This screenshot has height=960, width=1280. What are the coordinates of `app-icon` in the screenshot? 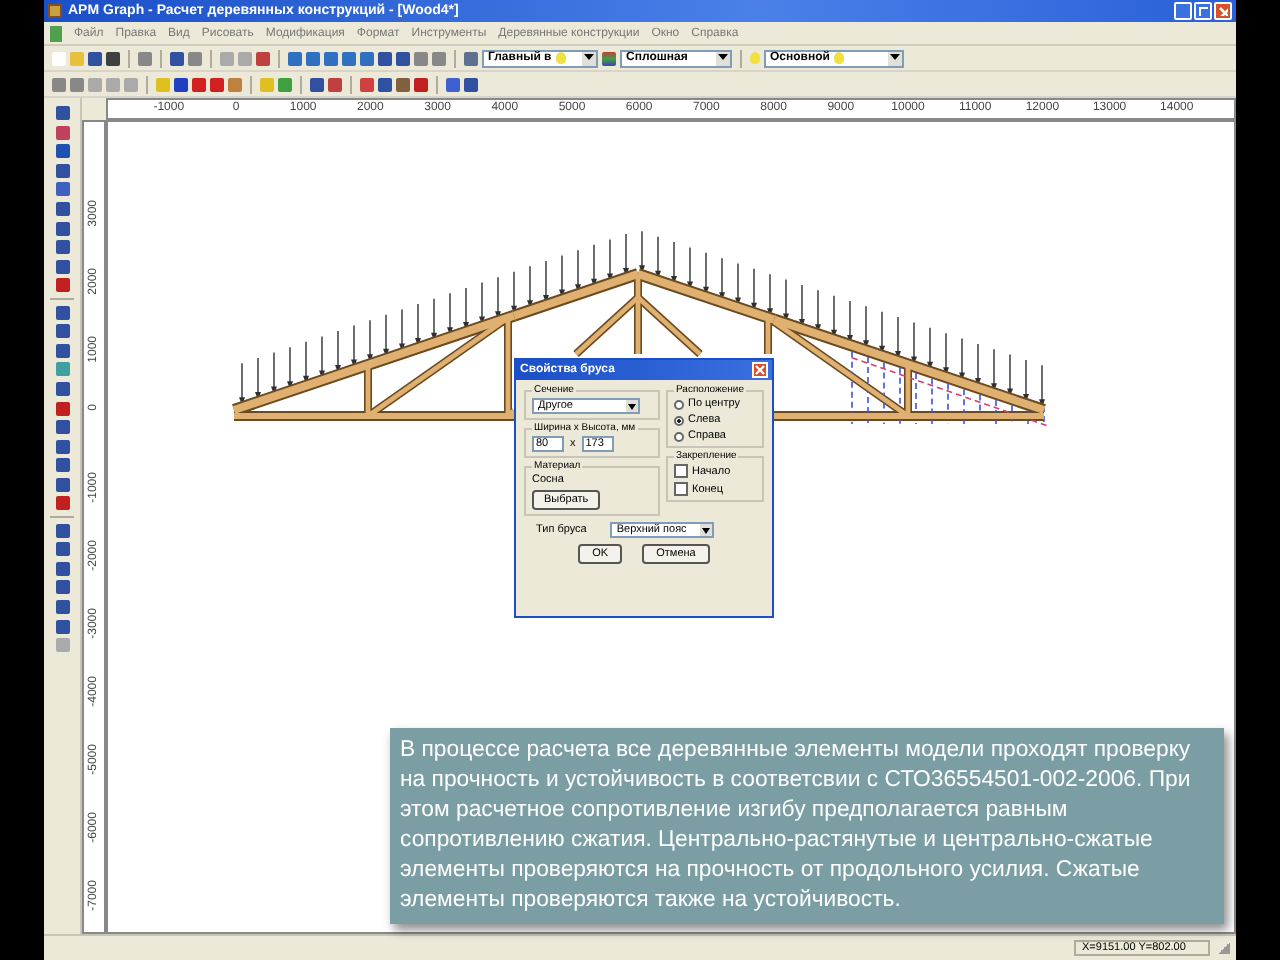 It's located at (55, 11).